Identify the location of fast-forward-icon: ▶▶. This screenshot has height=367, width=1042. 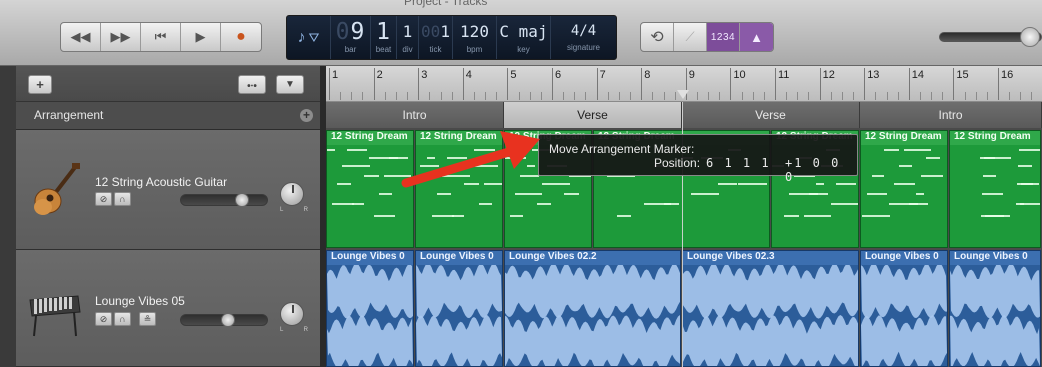
(120, 36).